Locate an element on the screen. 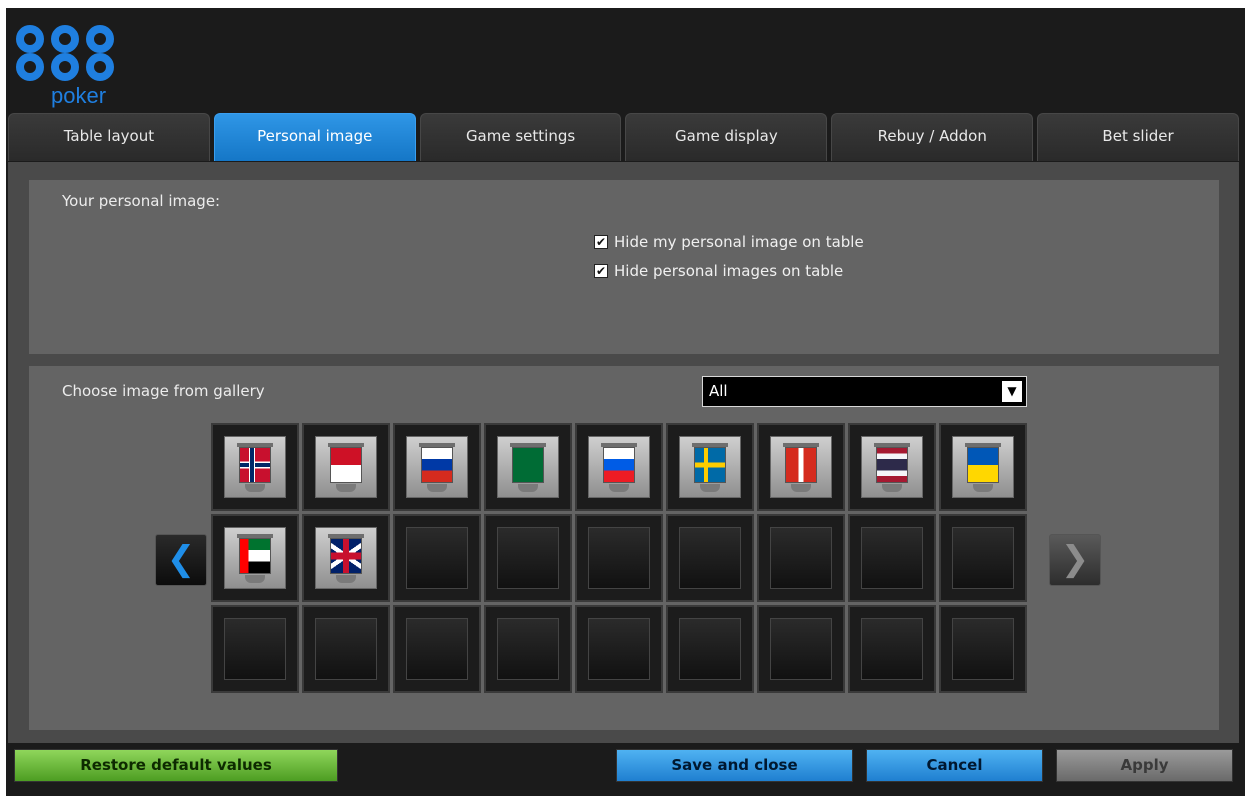 This screenshot has width=1246, height=797. ukraine-flag-icon is located at coordinates (983, 465).